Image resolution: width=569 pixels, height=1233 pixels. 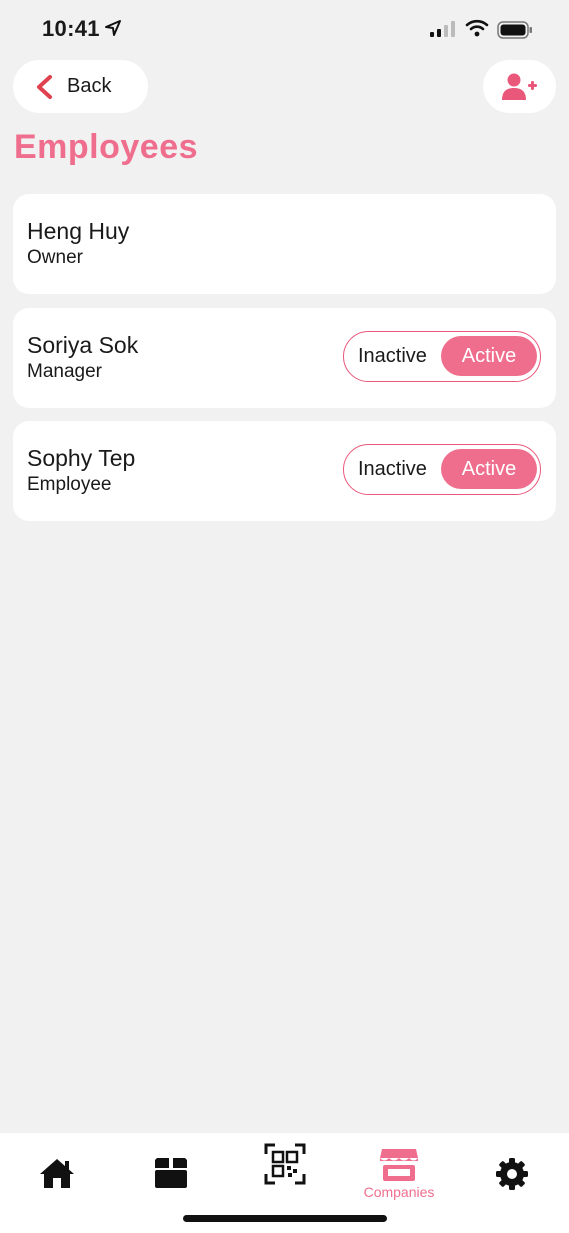 I want to click on tab-companies: Companies, so click(x=399, y=1173).